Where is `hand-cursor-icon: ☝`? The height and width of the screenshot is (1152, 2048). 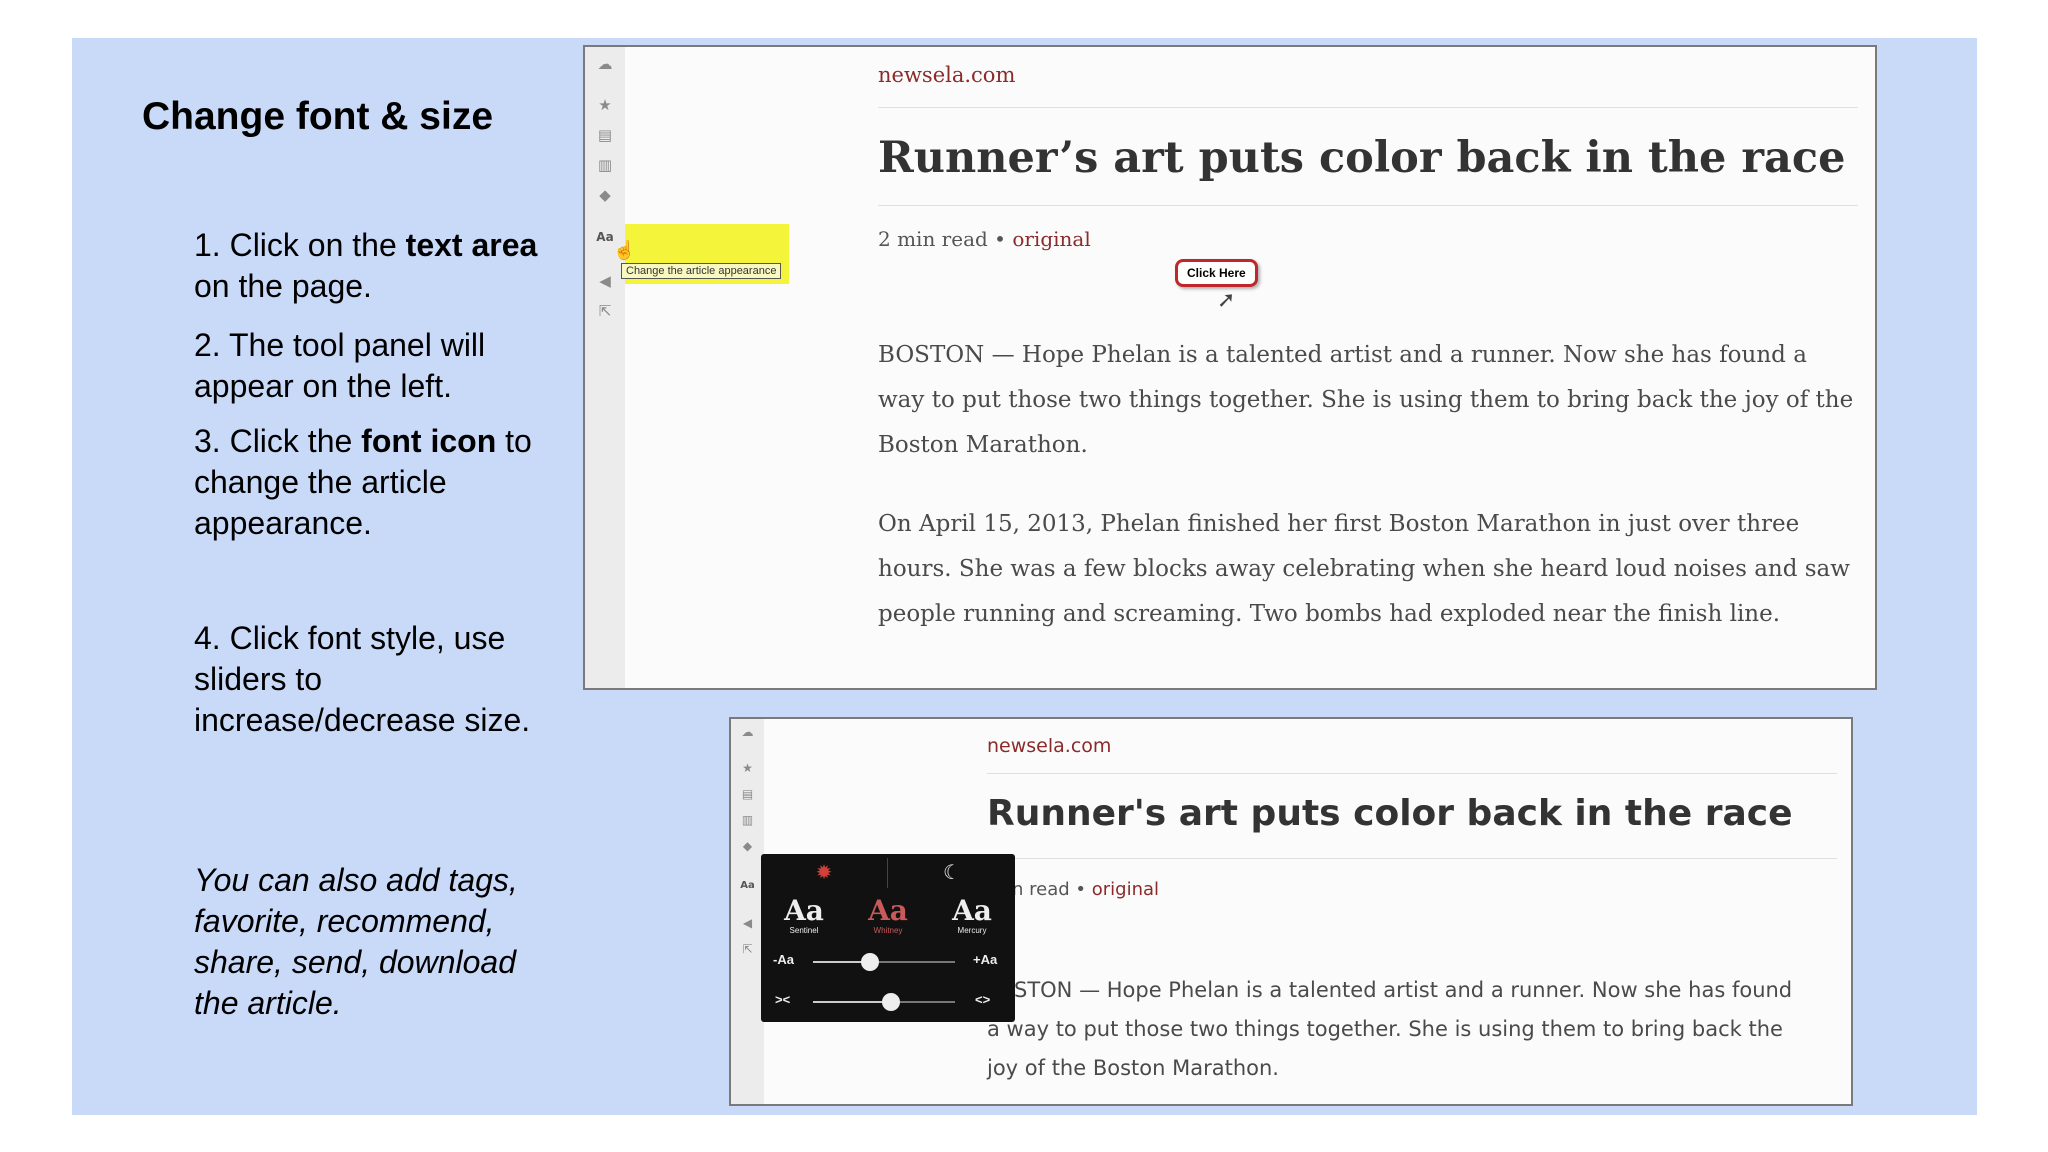 hand-cursor-icon: ☝ is located at coordinates (624, 250).